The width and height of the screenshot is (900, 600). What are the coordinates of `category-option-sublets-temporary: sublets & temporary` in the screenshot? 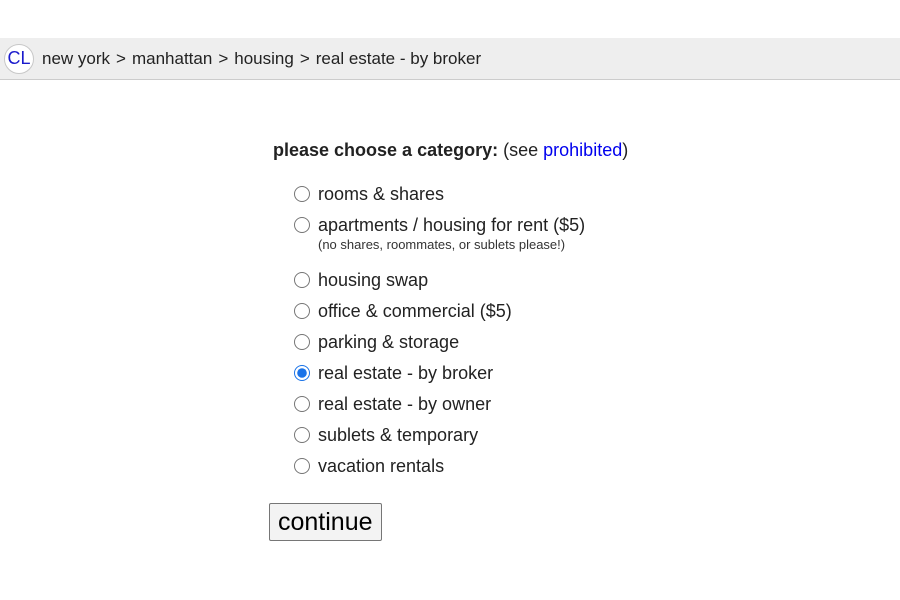 It's located at (543, 435).